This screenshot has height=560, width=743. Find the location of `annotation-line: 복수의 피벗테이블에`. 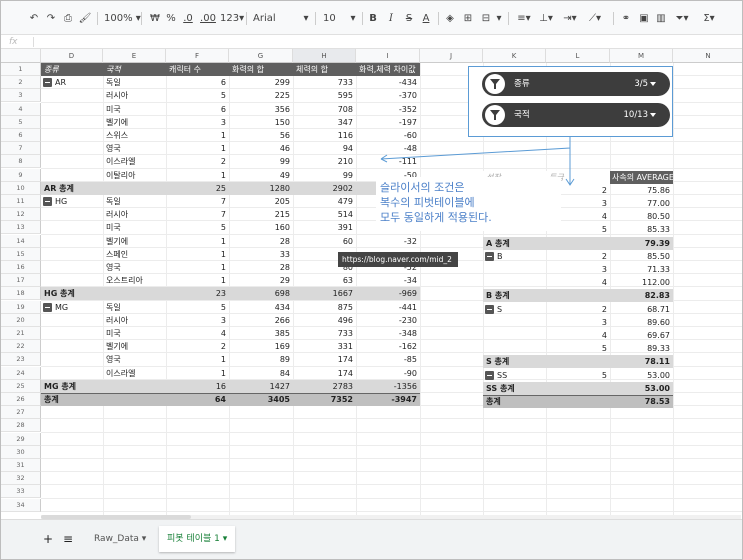

annotation-line: 복수의 피벗테이블에 is located at coordinates (427, 202).